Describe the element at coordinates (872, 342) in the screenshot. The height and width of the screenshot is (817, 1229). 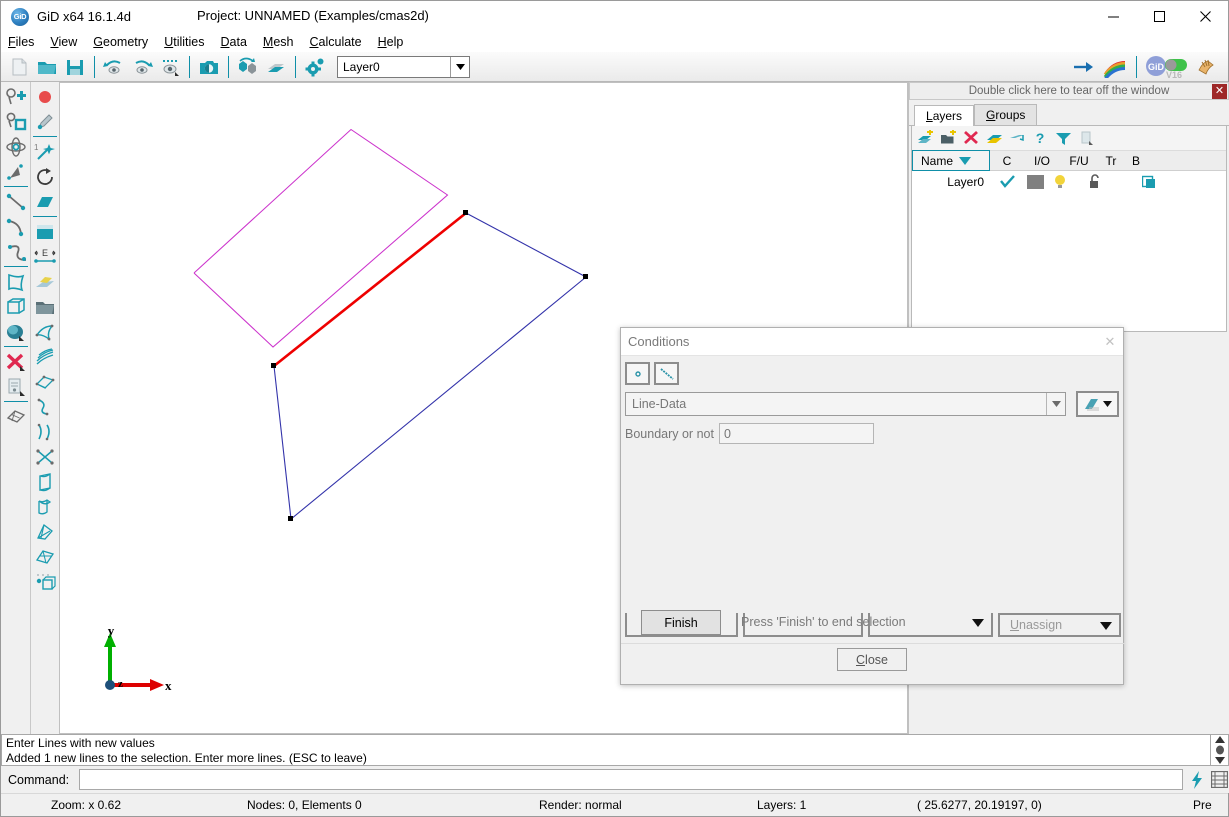
I see `dialog-title-bar: Conditions ✕` at that location.